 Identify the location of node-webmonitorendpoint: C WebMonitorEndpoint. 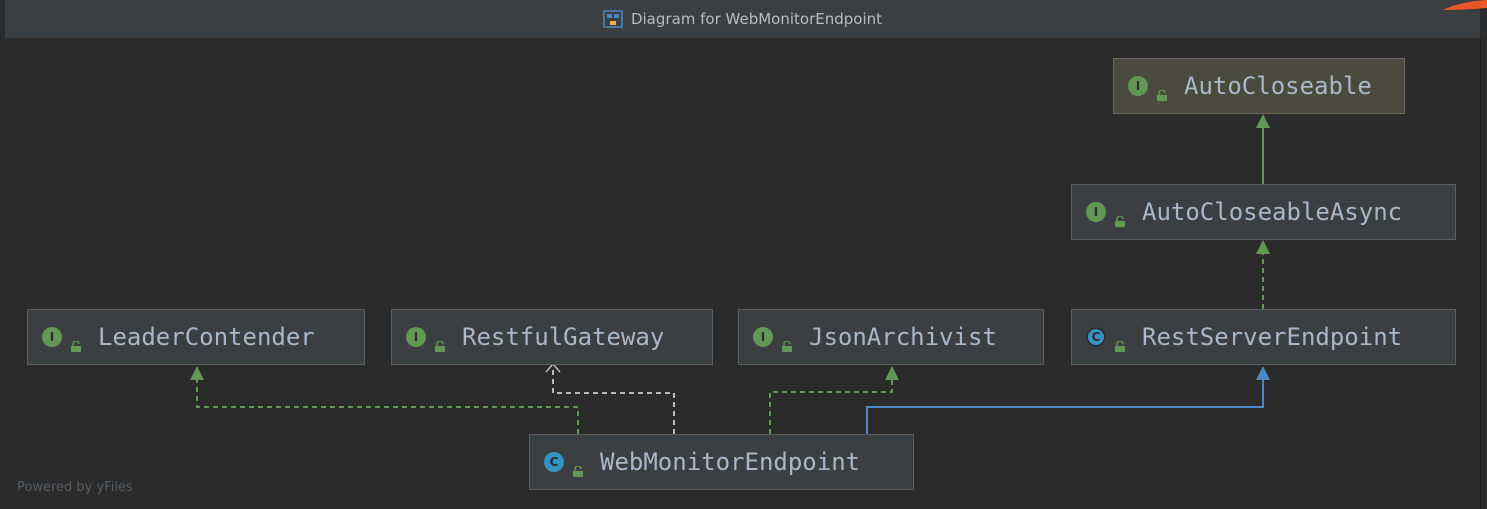
(721, 462).